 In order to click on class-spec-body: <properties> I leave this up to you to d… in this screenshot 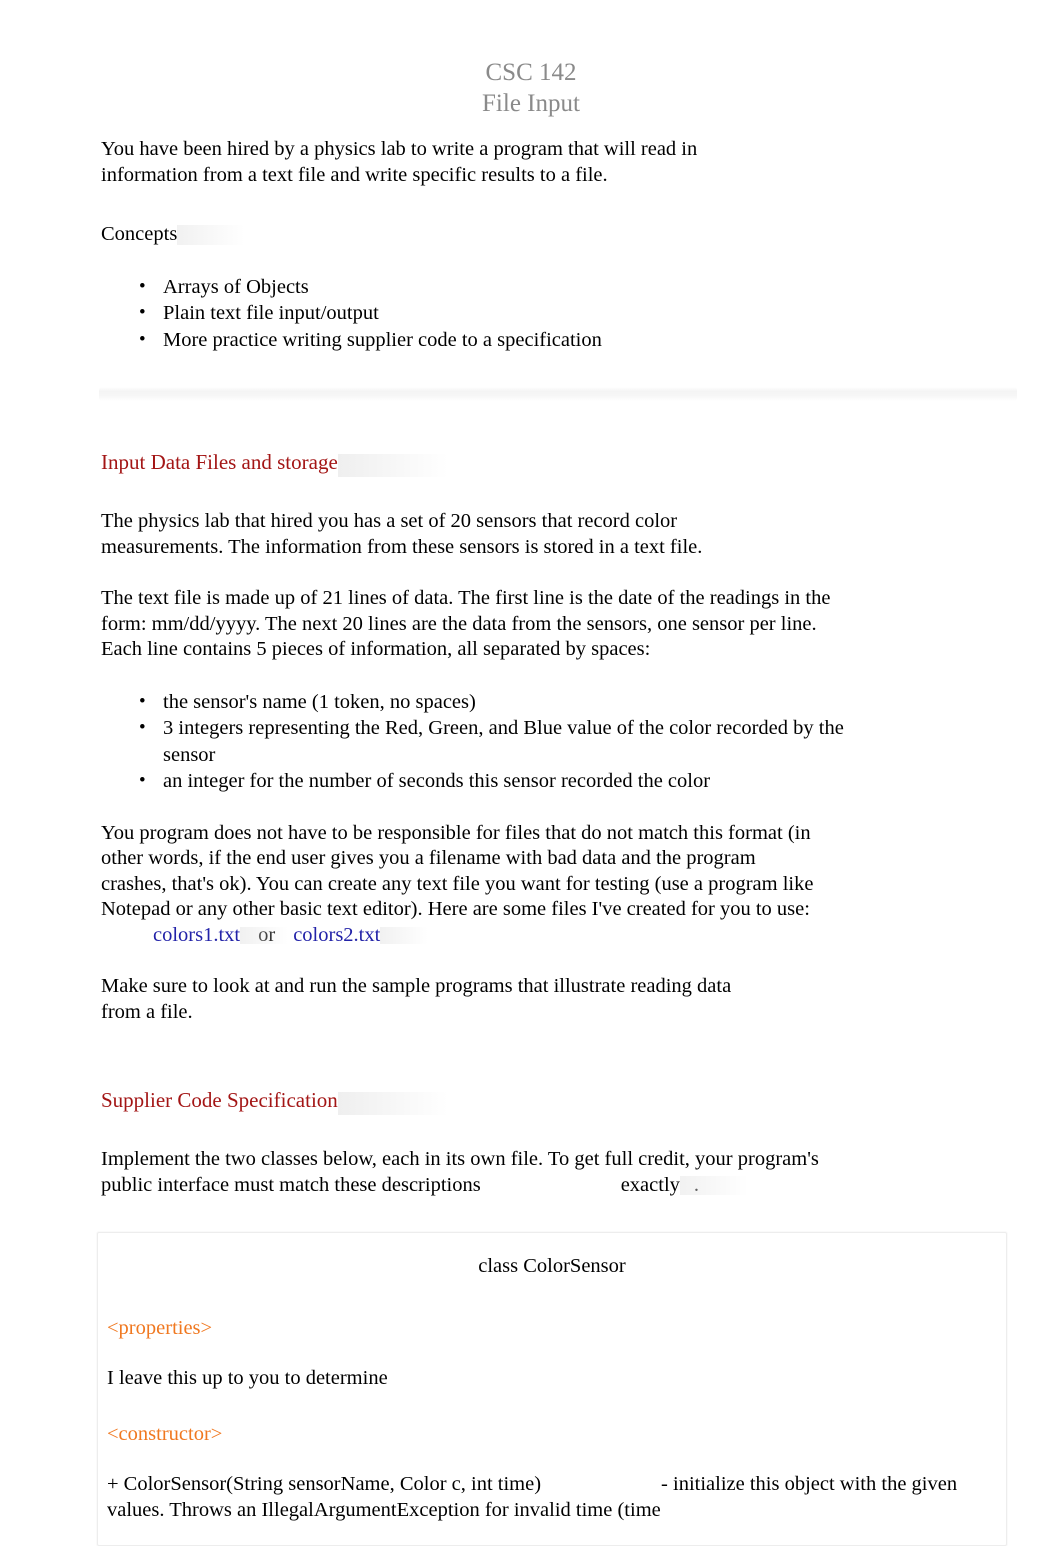, I will do `click(552, 1419)`.